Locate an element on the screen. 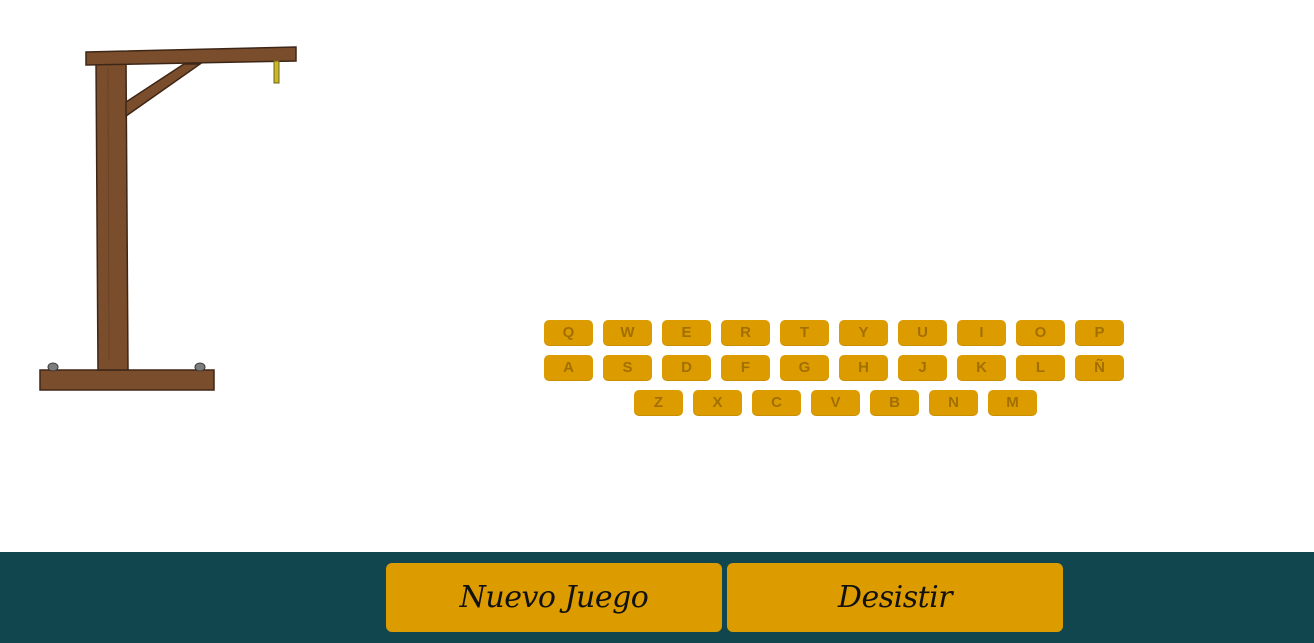 Image resolution: width=1314 pixels, height=643 pixels. letter-key: F is located at coordinates (745, 368).